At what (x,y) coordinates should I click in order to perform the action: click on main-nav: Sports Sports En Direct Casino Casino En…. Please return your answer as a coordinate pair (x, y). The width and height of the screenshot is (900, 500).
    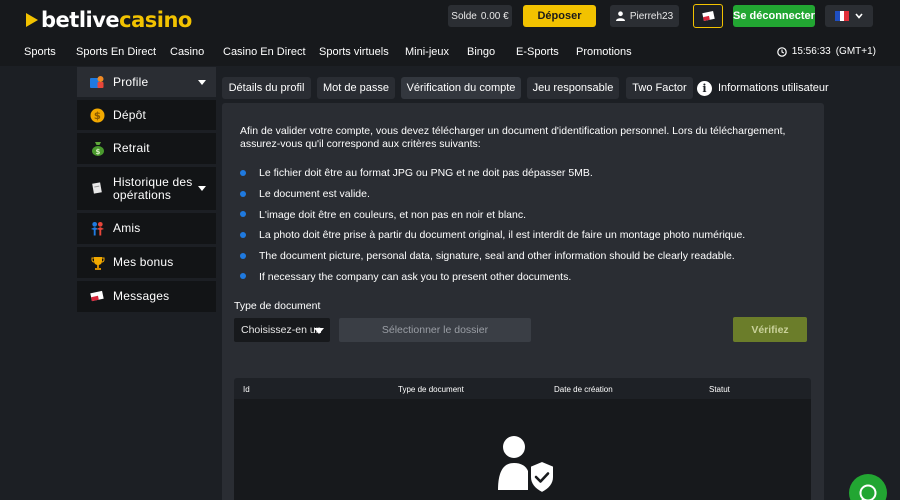
    Looking at the image, I should click on (450, 52).